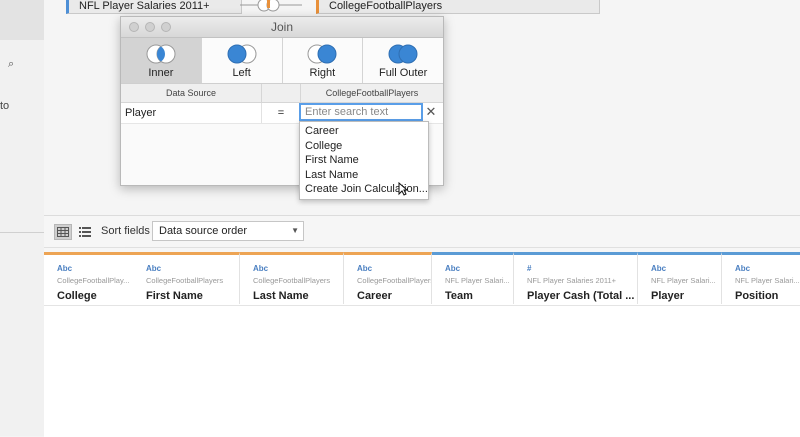 This screenshot has width=800, height=437. Describe the element at coordinates (150, 27) in the screenshot. I see `minimize-icon` at that location.